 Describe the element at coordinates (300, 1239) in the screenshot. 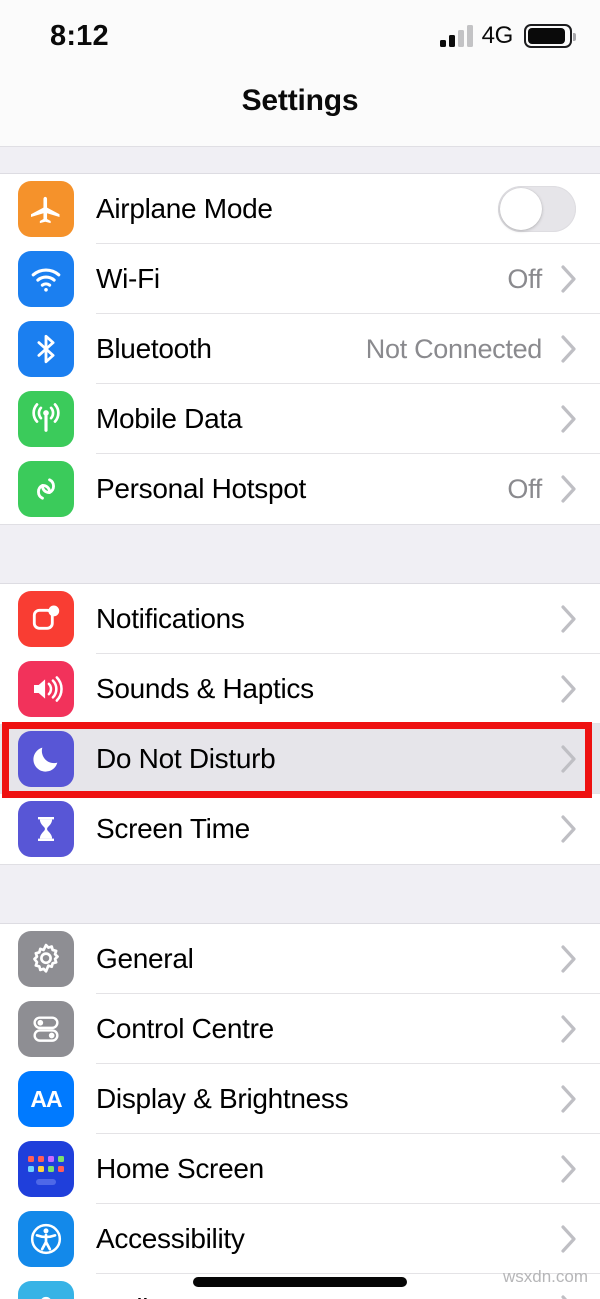

I see `settings-row-accessibility: Accessibility` at that location.